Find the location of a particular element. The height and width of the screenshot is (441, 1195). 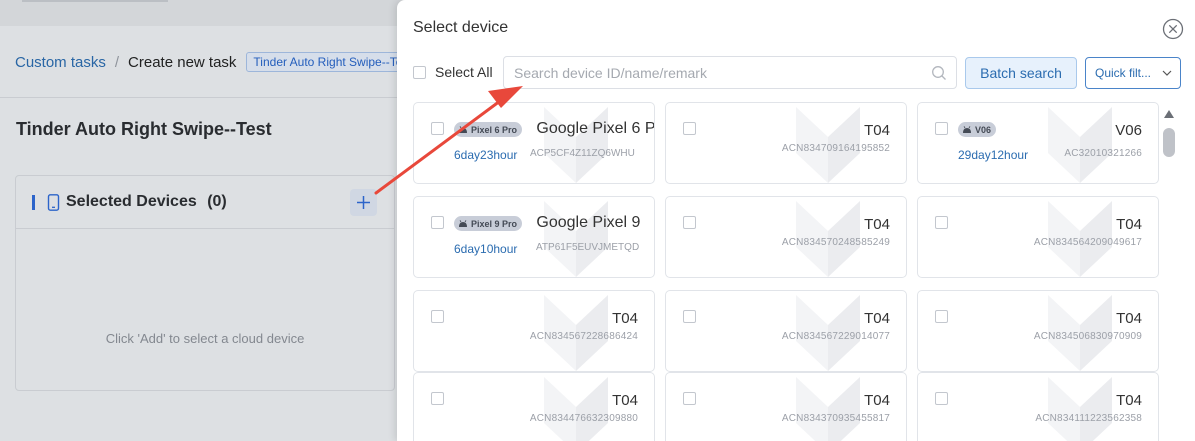

device-type-label: V06 is located at coordinates (983, 129).